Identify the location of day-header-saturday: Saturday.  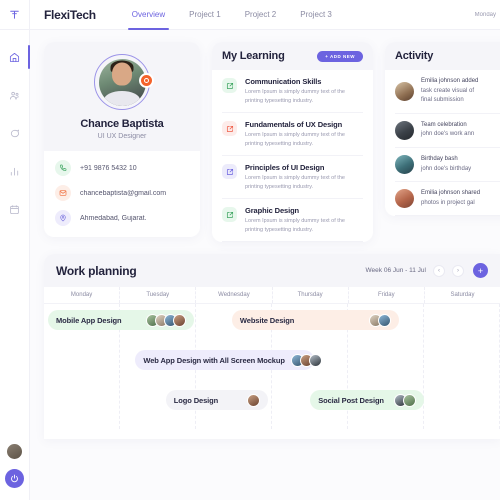
(462, 295).